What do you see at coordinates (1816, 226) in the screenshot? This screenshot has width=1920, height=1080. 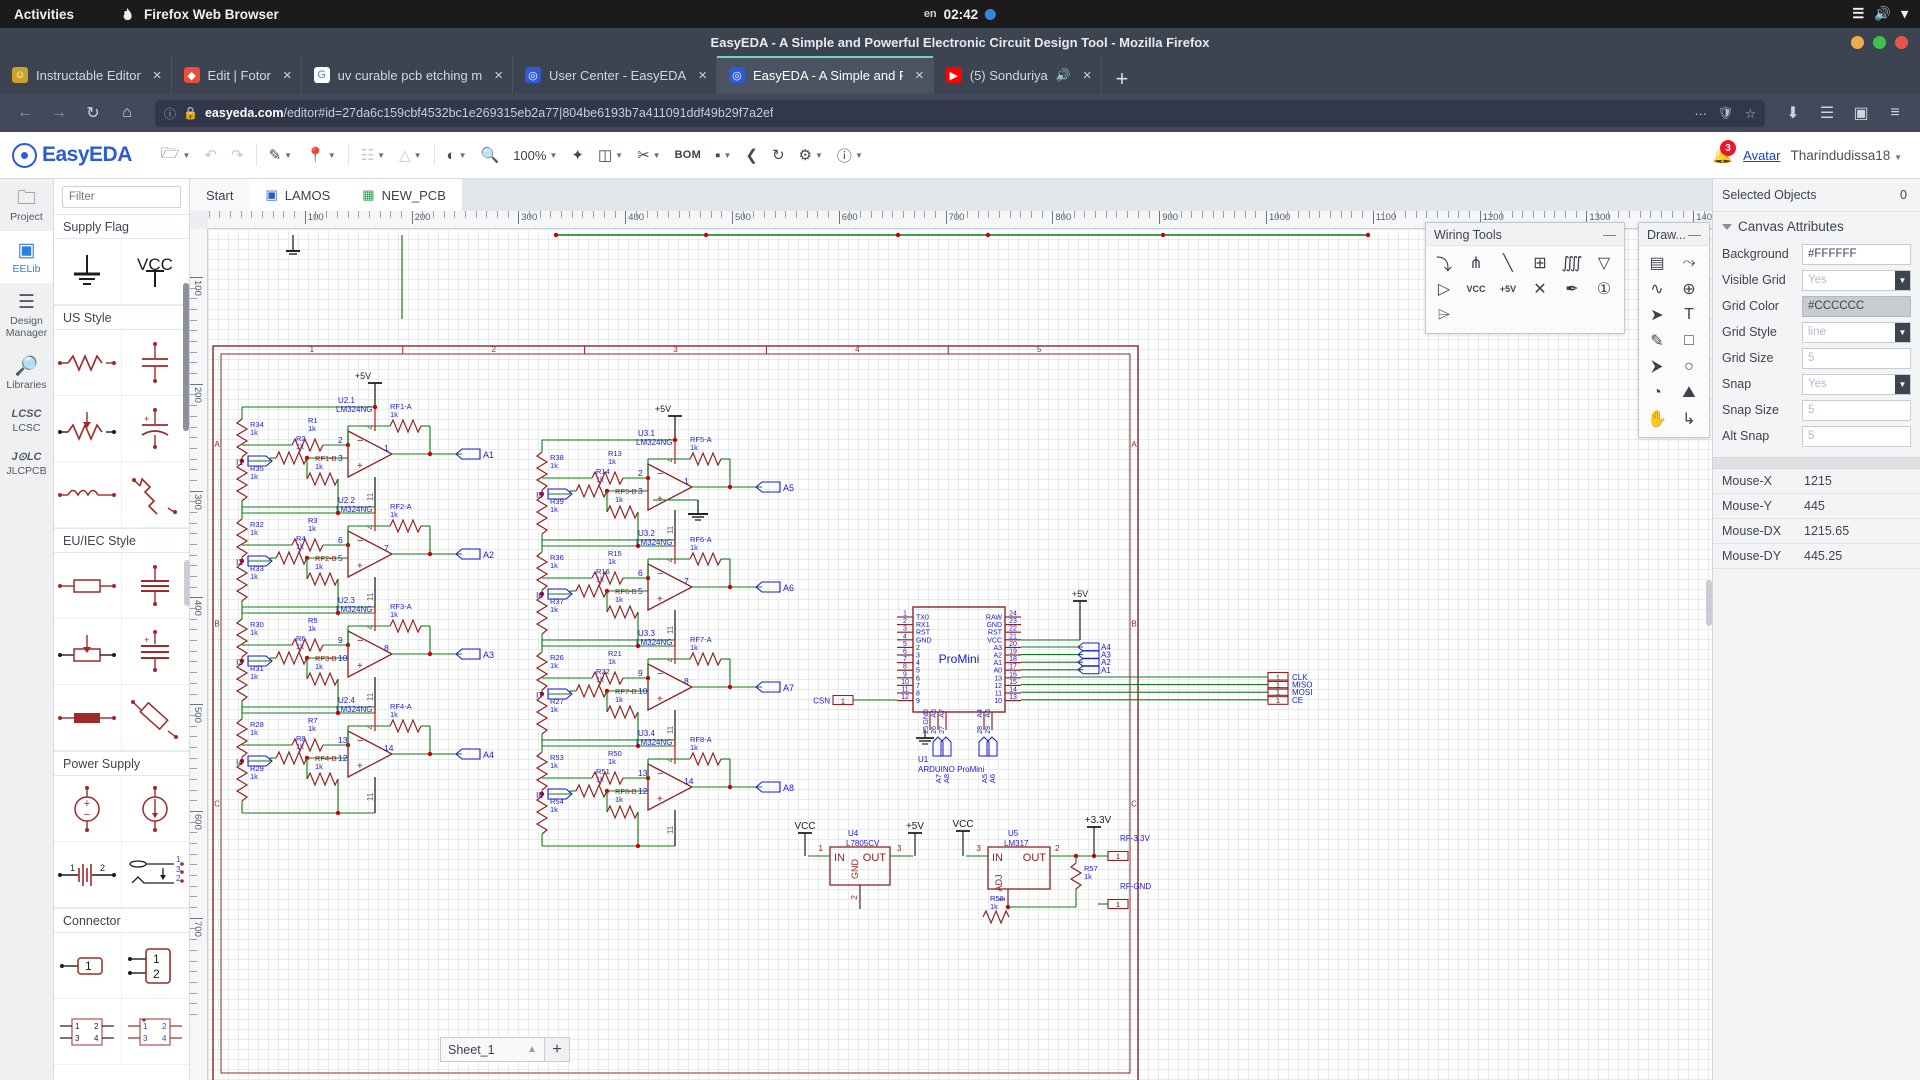 I see `canvas-attributes-header: Canvas Attributes` at bounding box center [1816, 226].